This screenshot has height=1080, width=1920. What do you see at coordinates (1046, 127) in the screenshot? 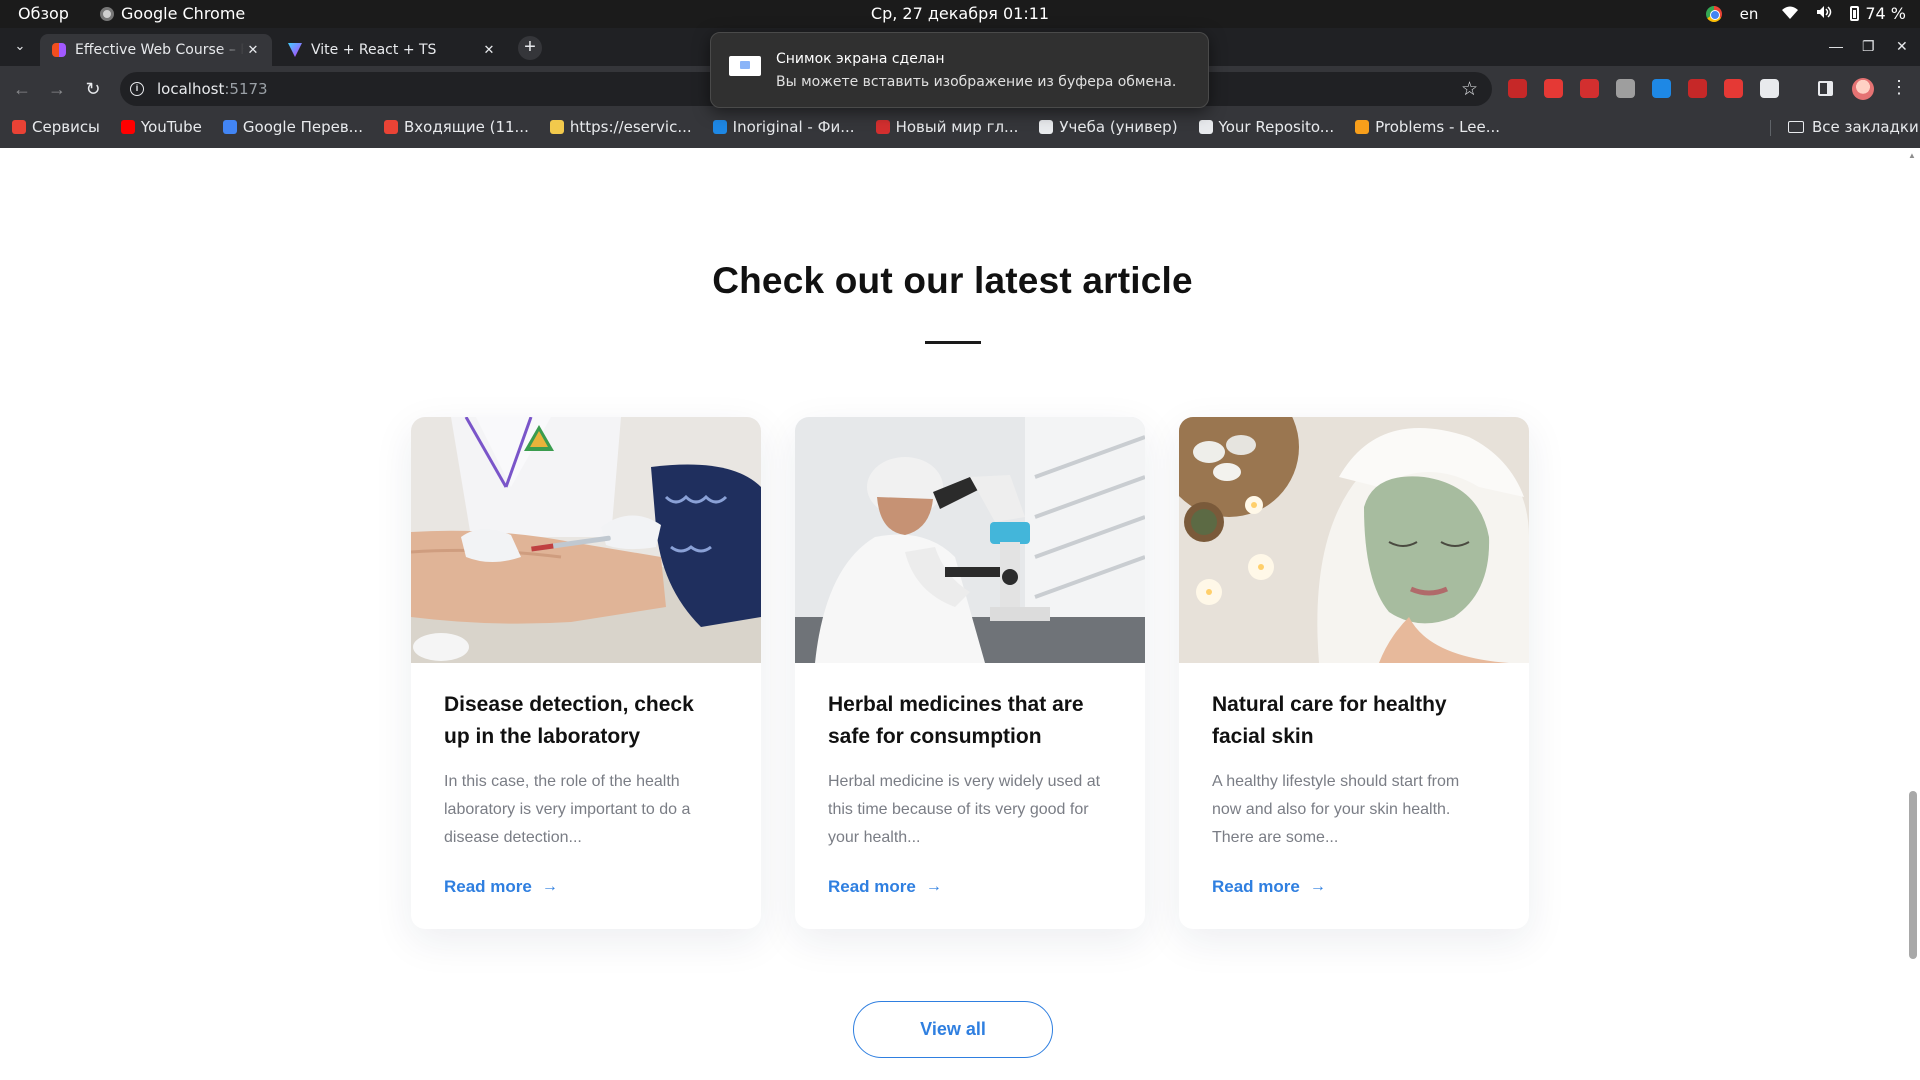
I see `notion-icon` at bounding box center [1046, 127].